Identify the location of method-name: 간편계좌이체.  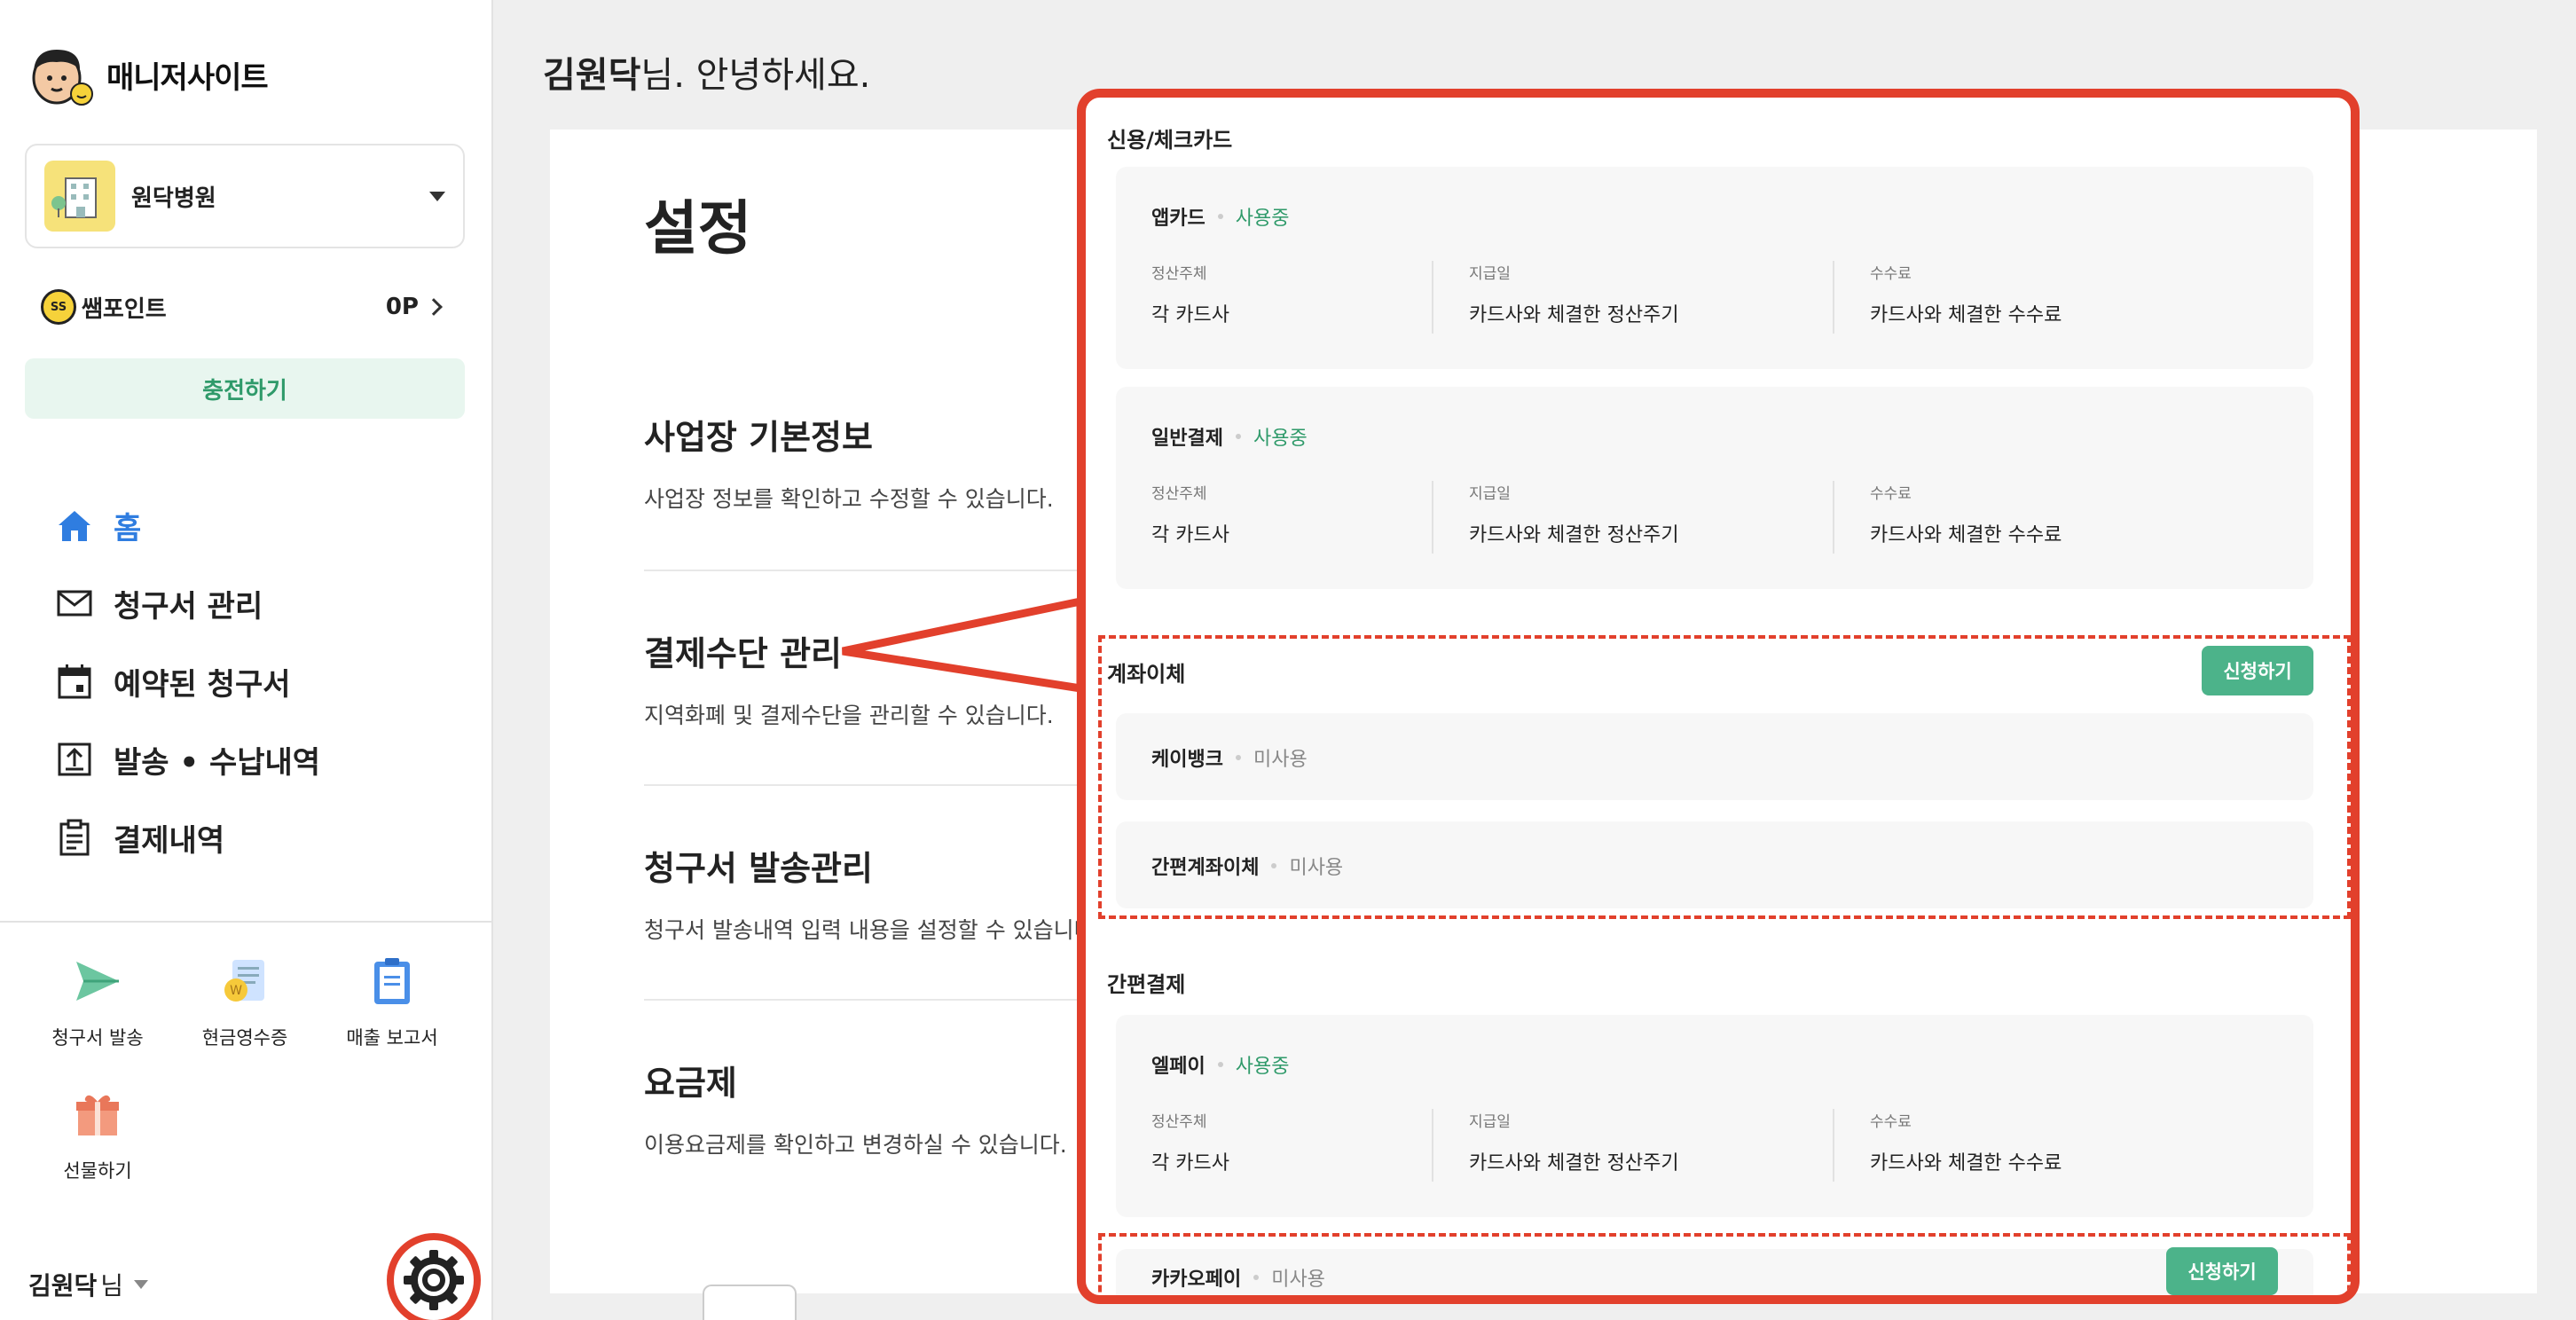
(1205, 868).